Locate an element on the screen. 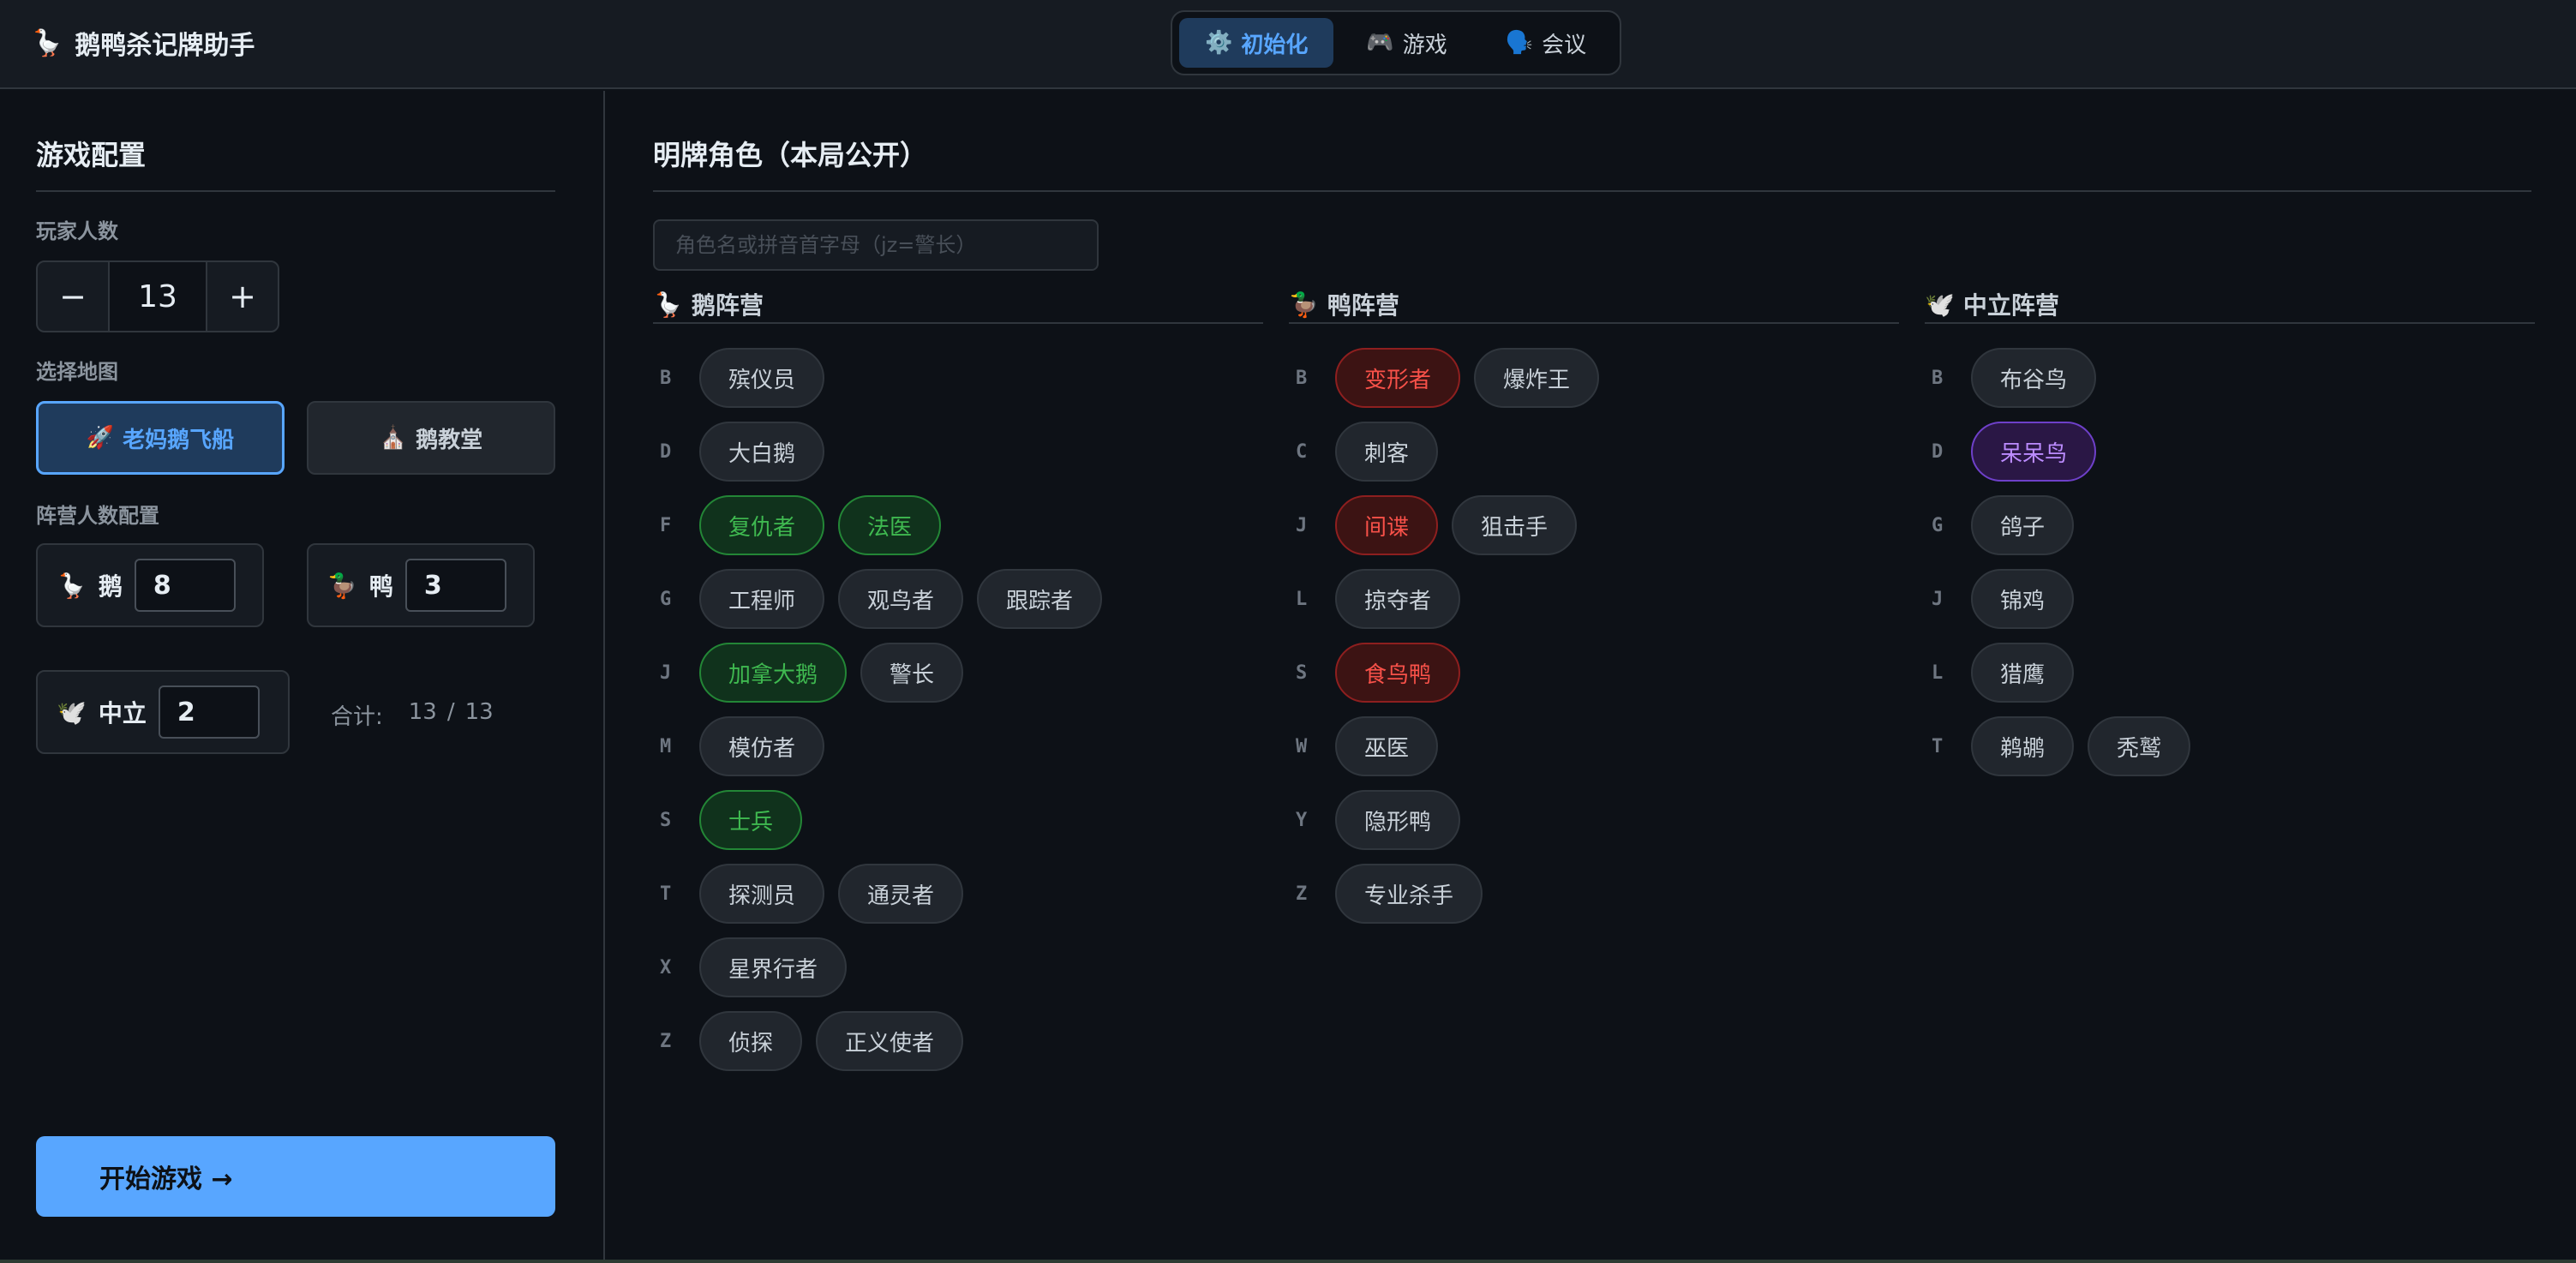 The height and width of the screenshot is (1263, 2576). role-chip: 士兵 is located at coordinates (751, 820).